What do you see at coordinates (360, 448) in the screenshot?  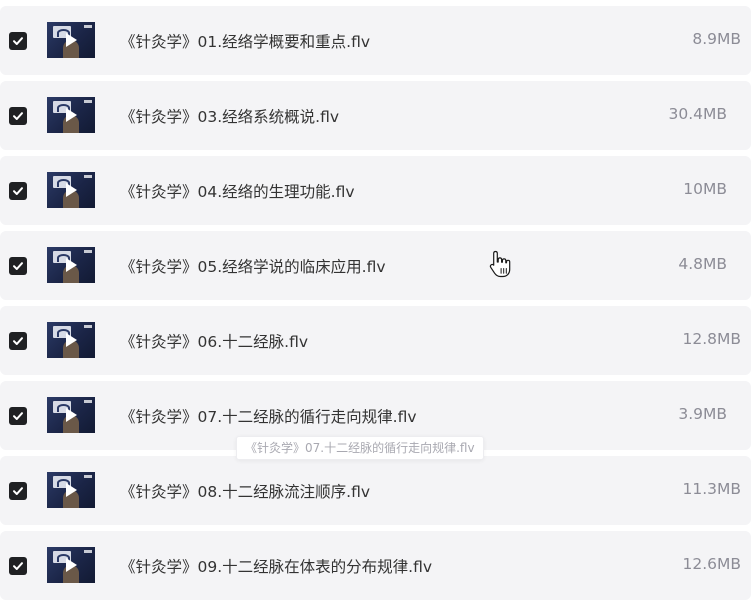 I see `filename-tooltip: 《针灸学》07.十二经脉的循行走向规律.flv` at bounding box center [360, 448].